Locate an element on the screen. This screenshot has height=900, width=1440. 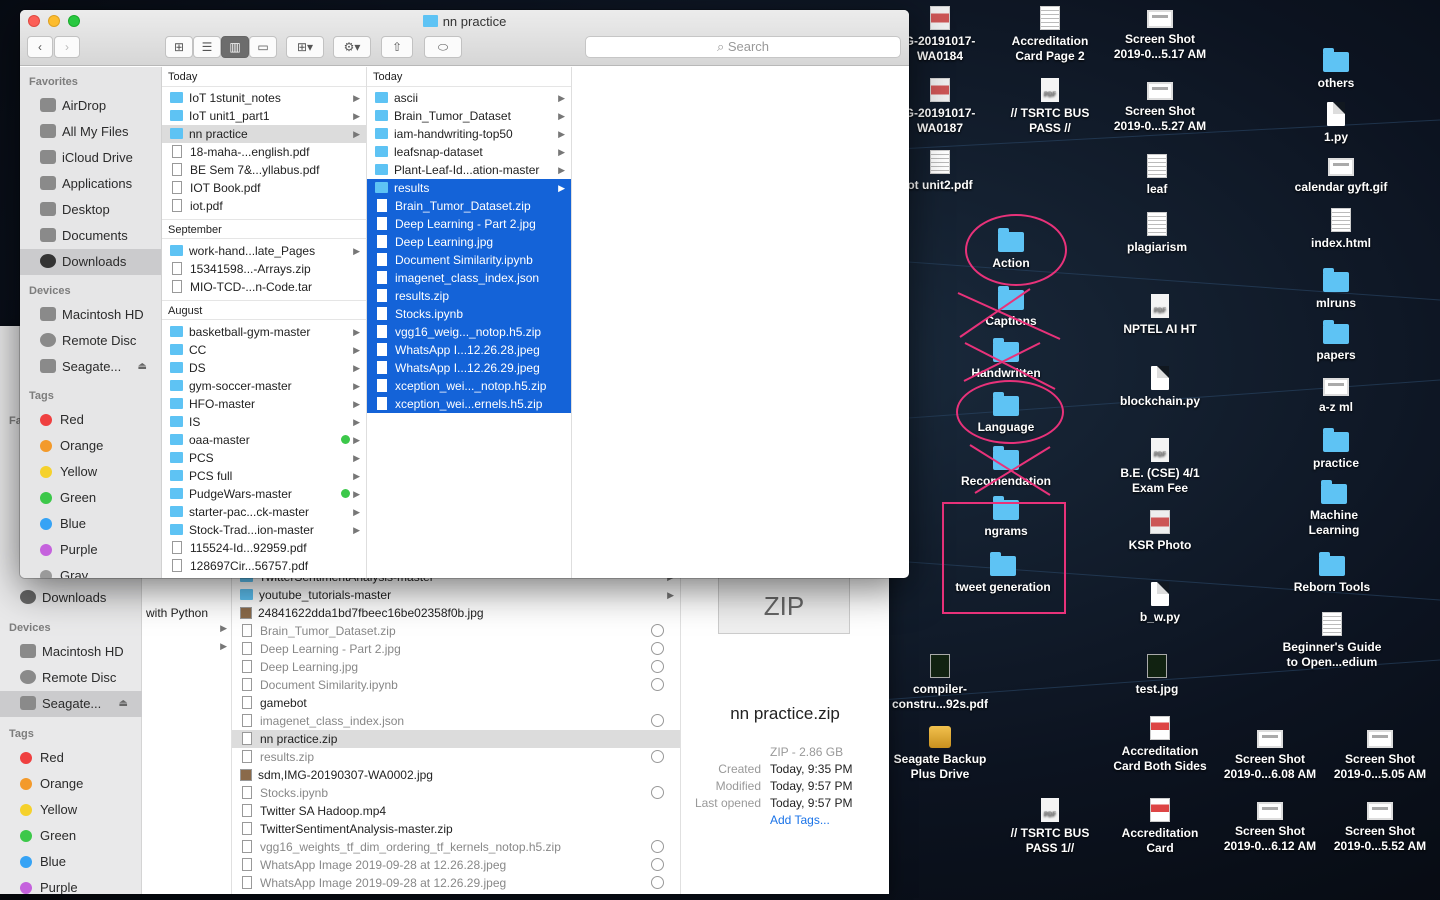
desktop-item-compiler: compiler- constru...92s.pdf is located at coordinates (940, 683).